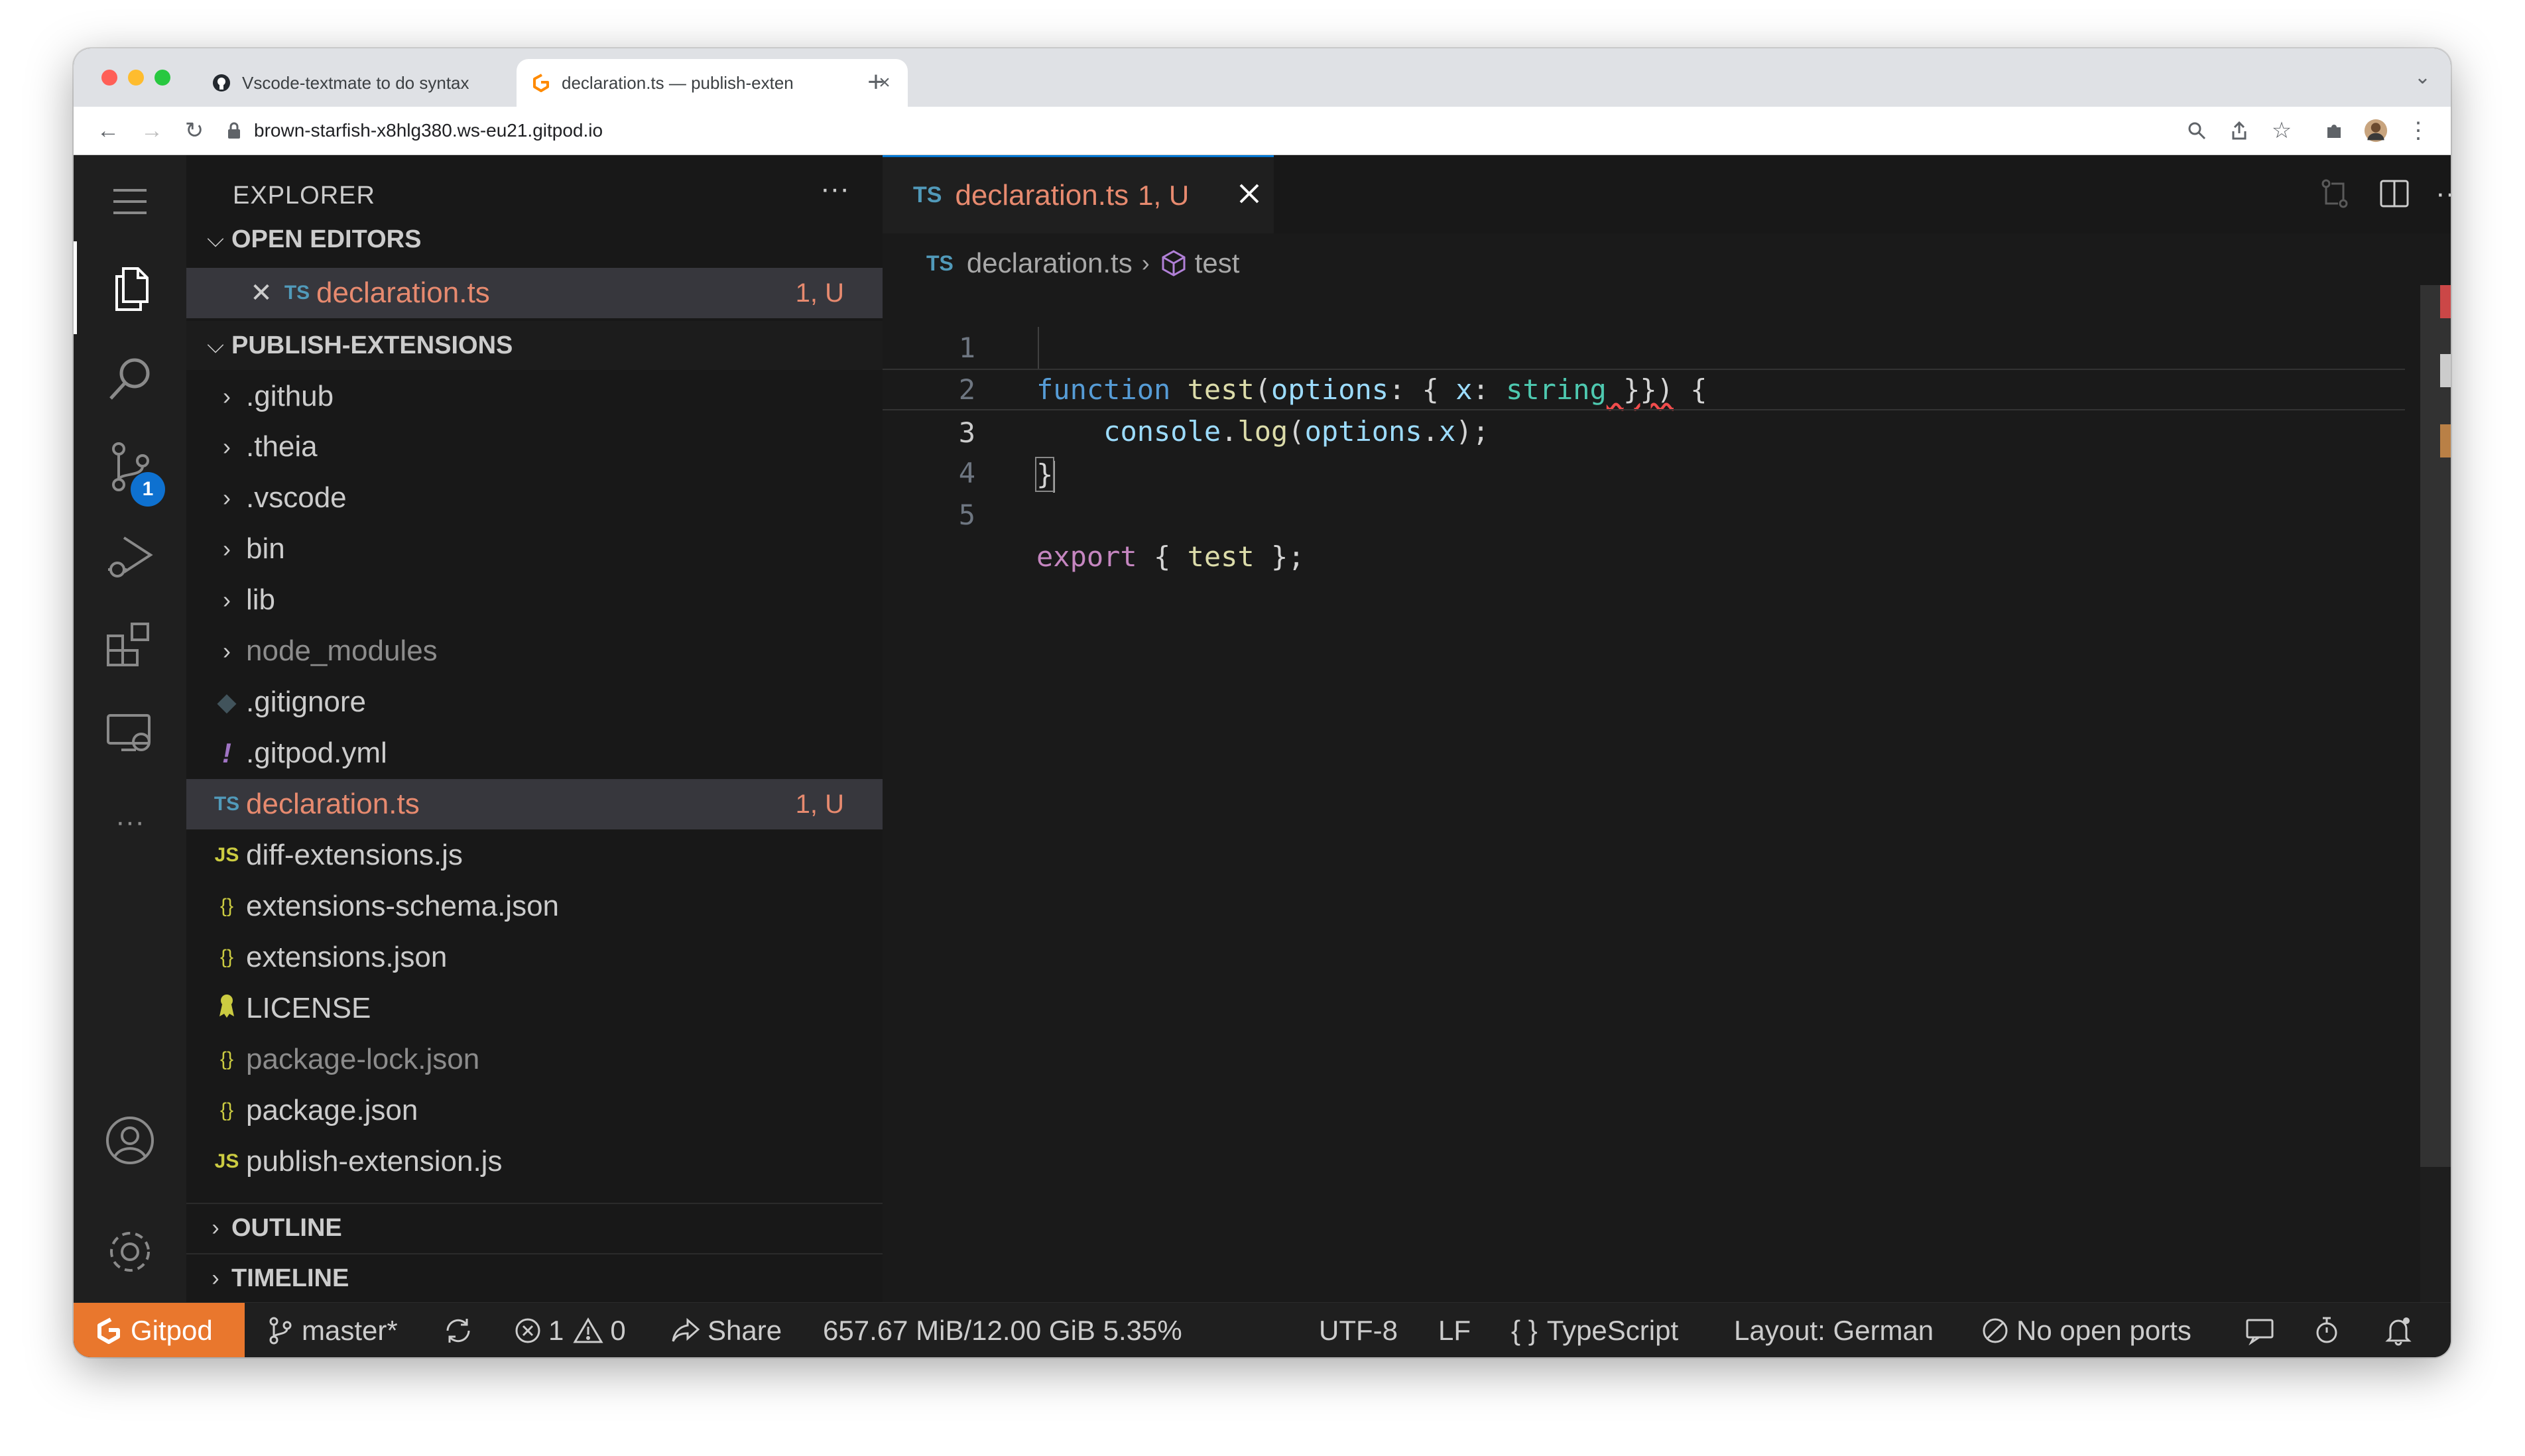 This screenshot has width=2525, height=1456. I want to click on keyboard-layout-status: Layout: German, so click(1834, 1330).